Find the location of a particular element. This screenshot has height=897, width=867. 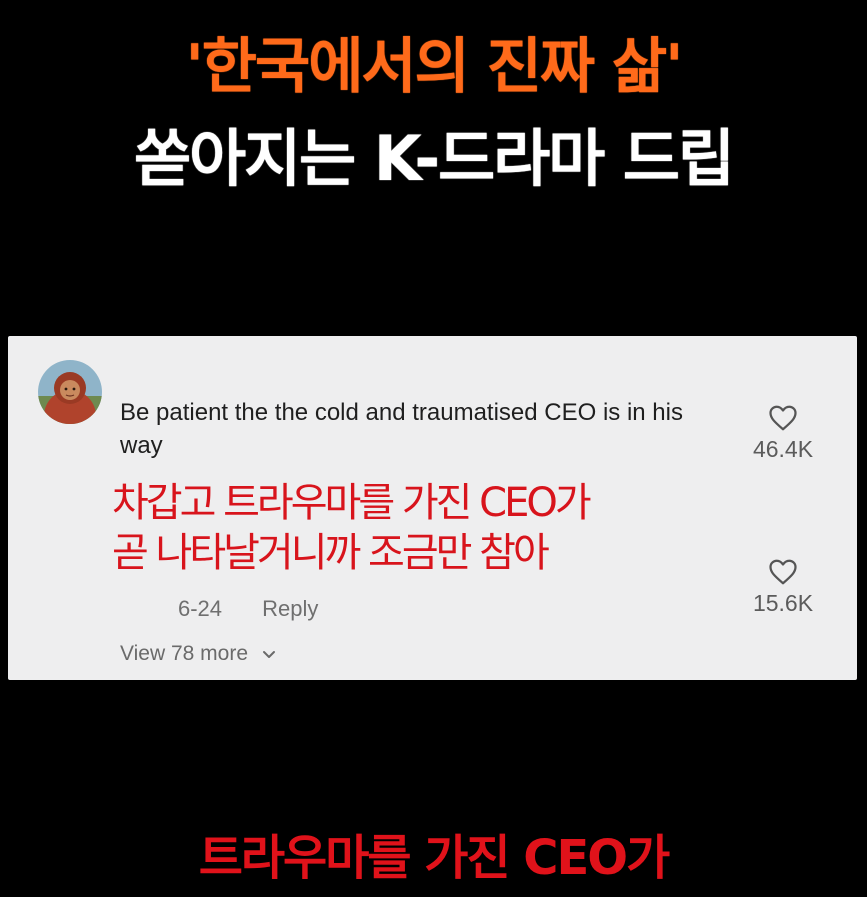

view-more-replies-button: View 78 more is located at coordinates (198, 654).